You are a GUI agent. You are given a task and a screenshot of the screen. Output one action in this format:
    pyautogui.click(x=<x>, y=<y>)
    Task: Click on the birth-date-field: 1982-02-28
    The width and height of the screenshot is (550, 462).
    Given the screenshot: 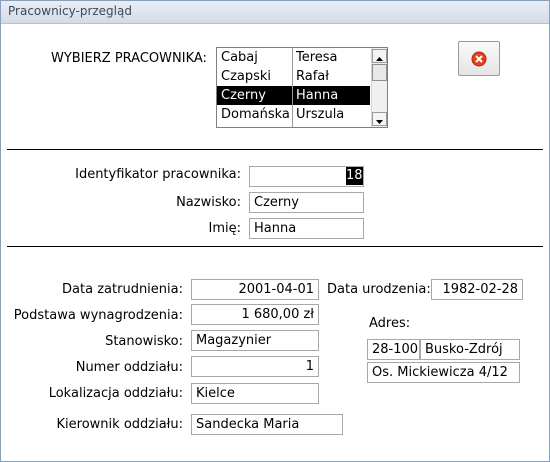 What is the action you would take?
    pyautogui.click(x=477, y=289)
    